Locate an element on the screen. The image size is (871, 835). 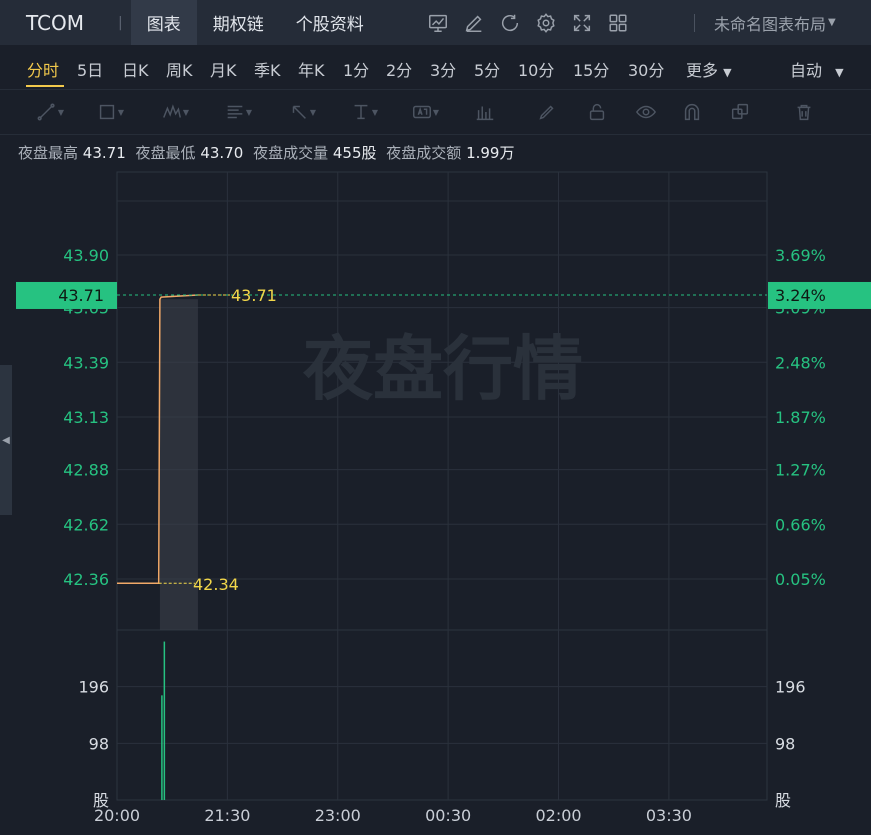
side-panel-toggle: ◀ is located at coordinates (6, 440).